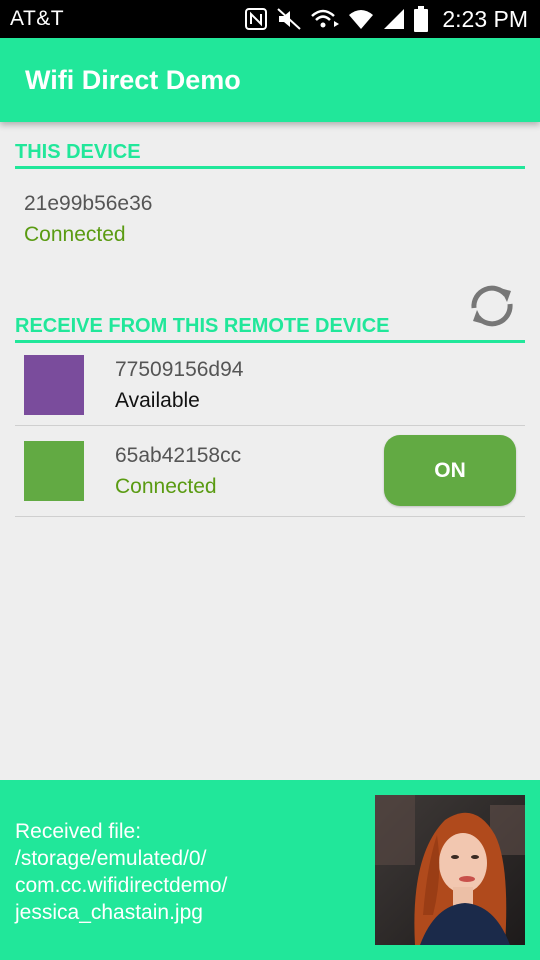 The height and width of the screenshot is (960, 540). What do you see at coordinates (256, 19) in the screenshot?
I see `nfc-icon` at bounding box center [256, 19].